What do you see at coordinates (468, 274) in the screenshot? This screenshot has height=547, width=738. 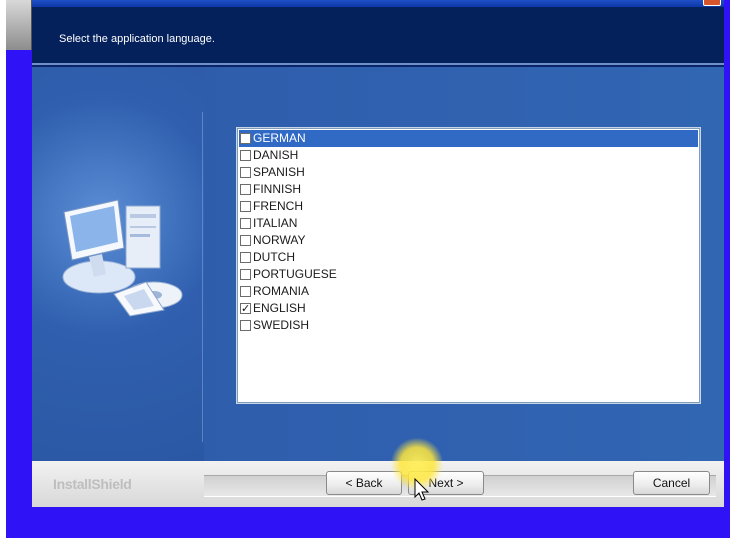 I see `language-item: PORTUGUESE` at bounding box center [468, 274].